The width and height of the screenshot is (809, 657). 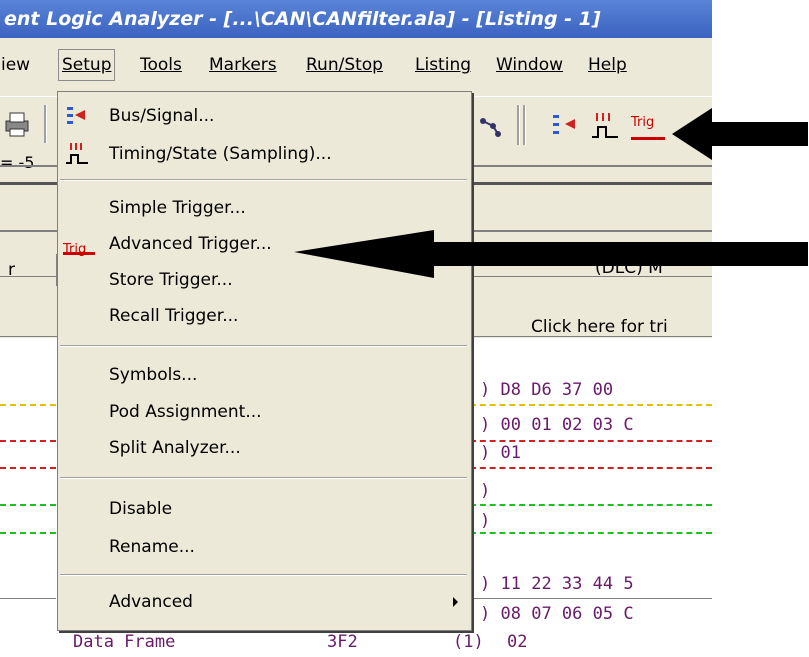 I want to click on menu-tools: Tools, so click(x=161, y=65).